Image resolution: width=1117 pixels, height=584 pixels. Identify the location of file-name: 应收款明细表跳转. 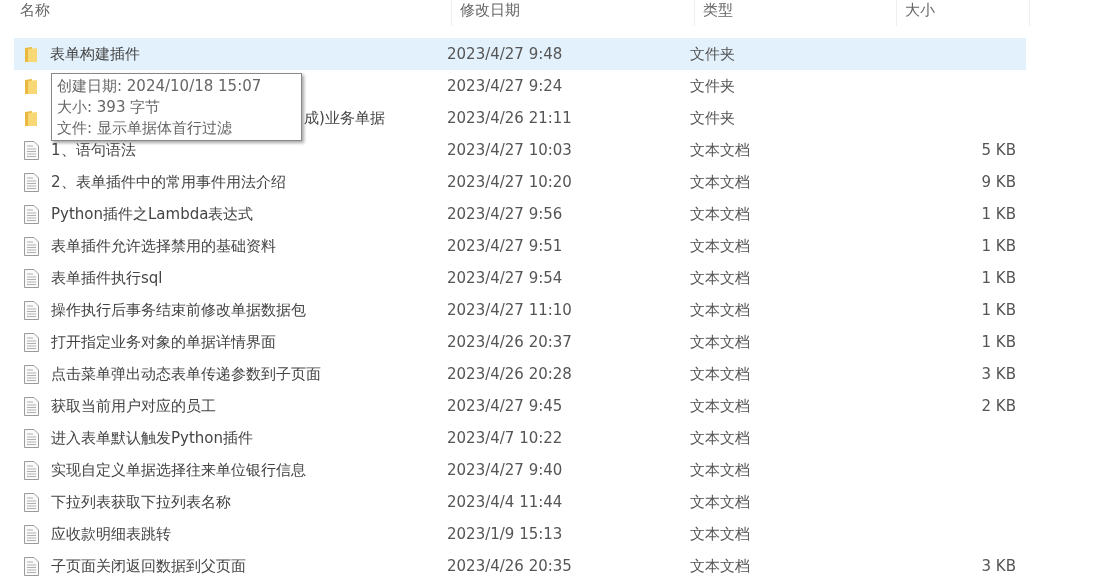
(111, 534).